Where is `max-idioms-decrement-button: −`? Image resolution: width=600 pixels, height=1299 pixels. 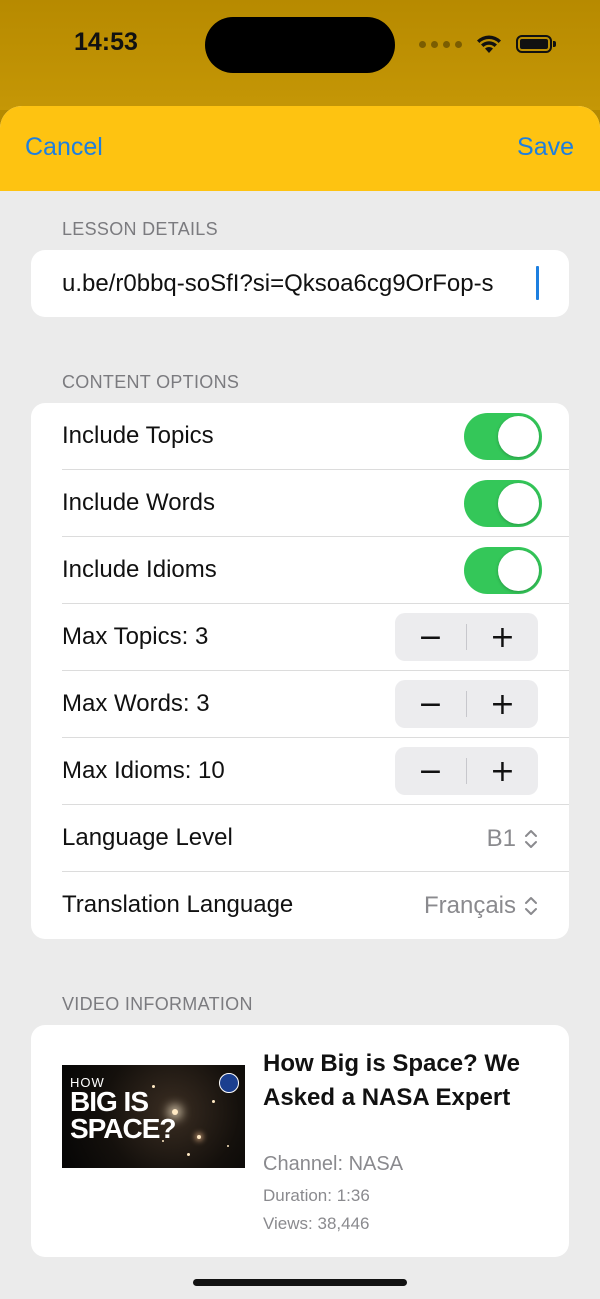
max-idioms-decrement-button: − is located at coordinates (430, 771).